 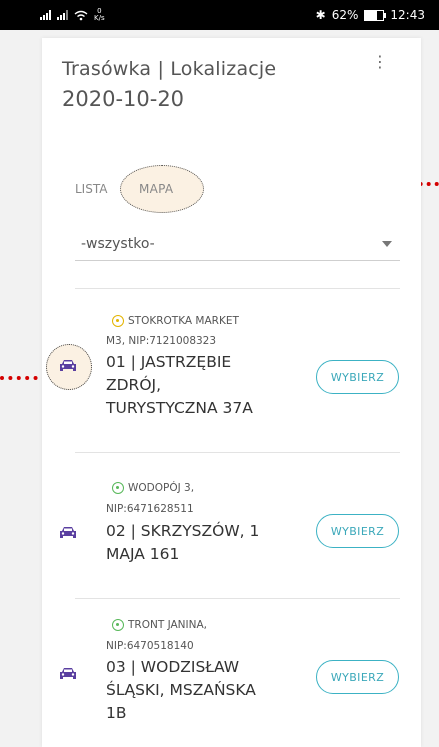 What do you see at coordinates (380, 62) in the screenshot?
I see `more-menu-icon: ⋮` at bounding box center [380, 62].